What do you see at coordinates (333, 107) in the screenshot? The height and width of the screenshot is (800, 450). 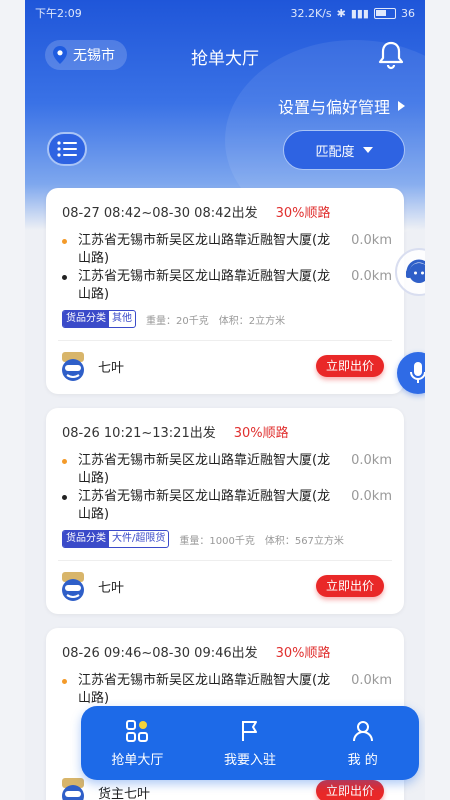 I see `settings-link-label: 设置与偏好管理` at bounding box center [333, 107].